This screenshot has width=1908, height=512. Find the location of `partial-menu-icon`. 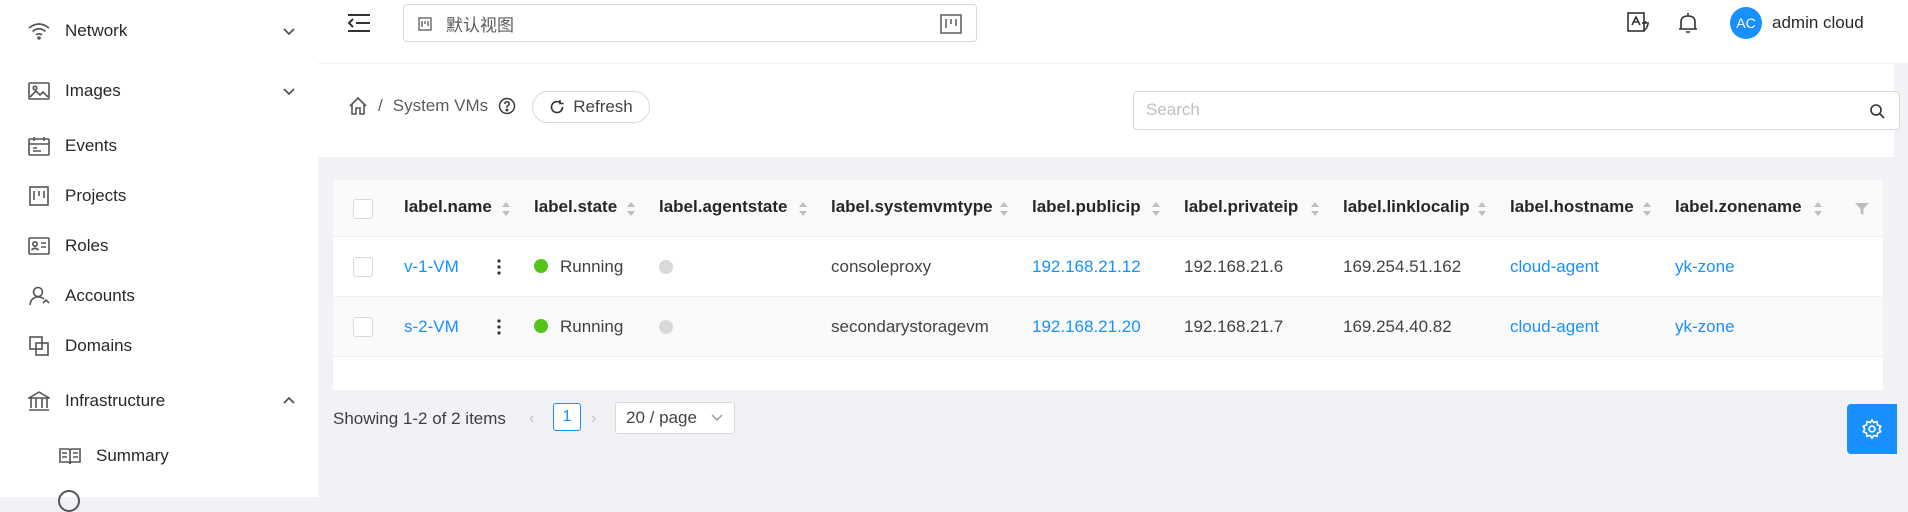

partial-menu-icon is located at coordinates (69, 501).